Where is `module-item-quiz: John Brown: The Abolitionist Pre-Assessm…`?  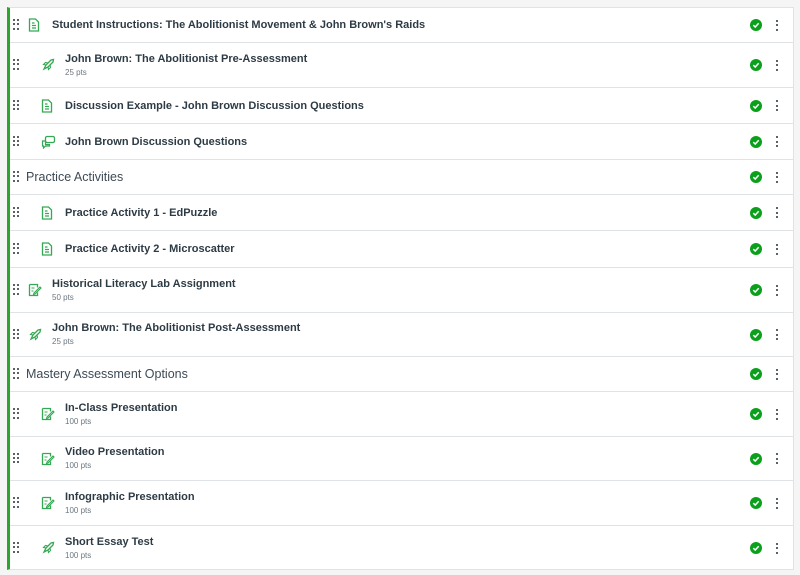
module-item-quiz: John Brown: The Abolitionist Pre-Assessm… is located at coordinates (401, 65).